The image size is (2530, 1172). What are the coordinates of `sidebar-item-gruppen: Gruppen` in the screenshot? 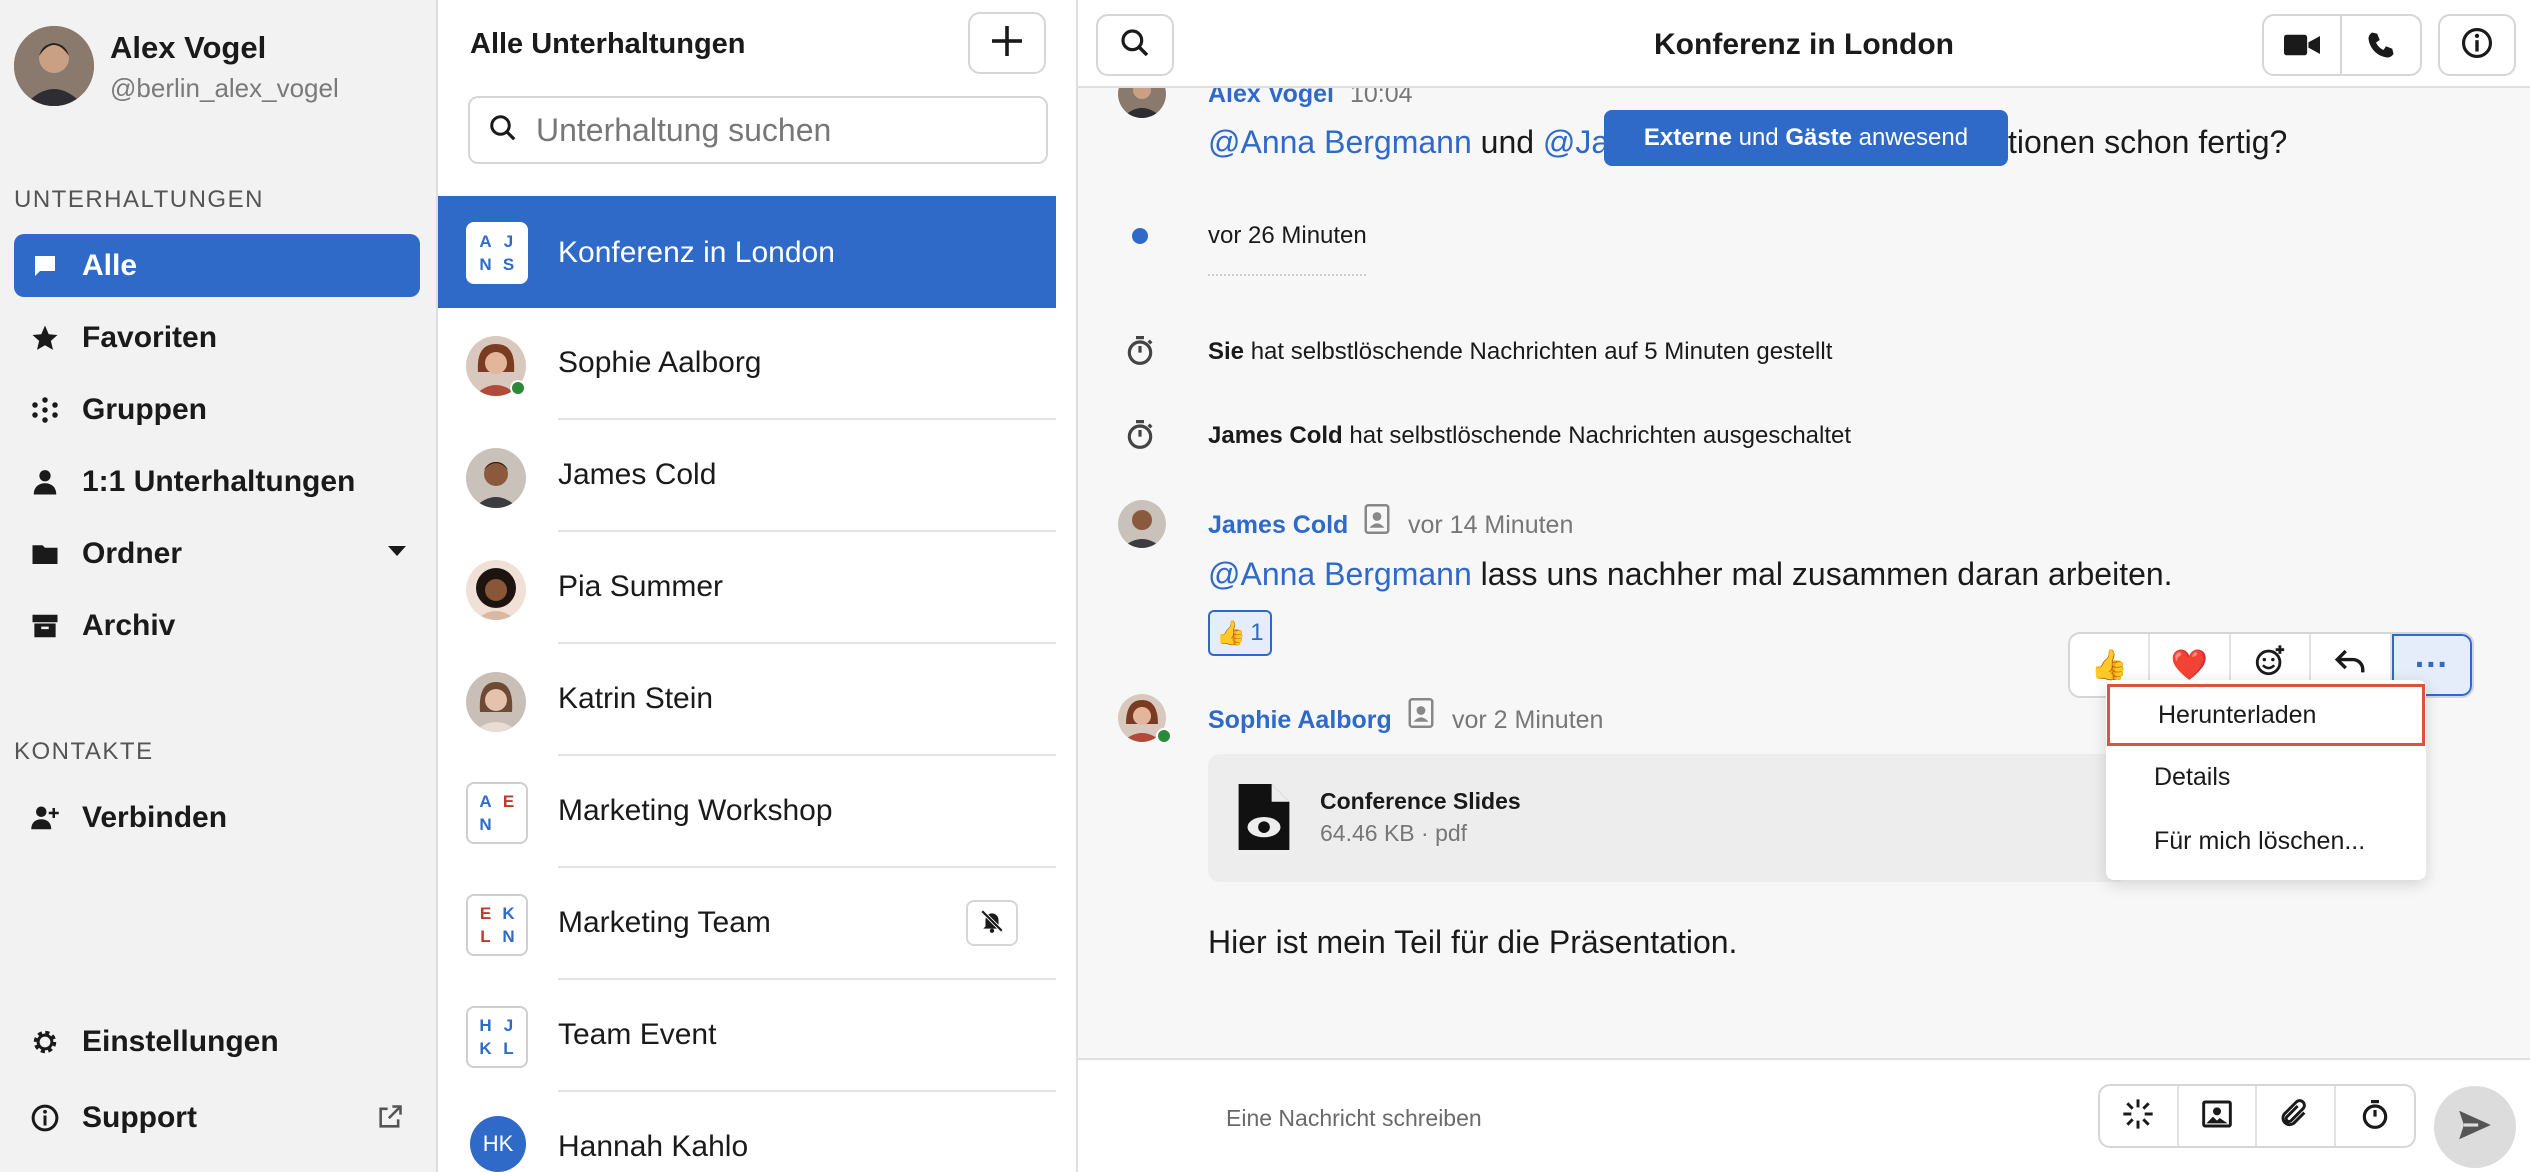 It's located at (217, 409).